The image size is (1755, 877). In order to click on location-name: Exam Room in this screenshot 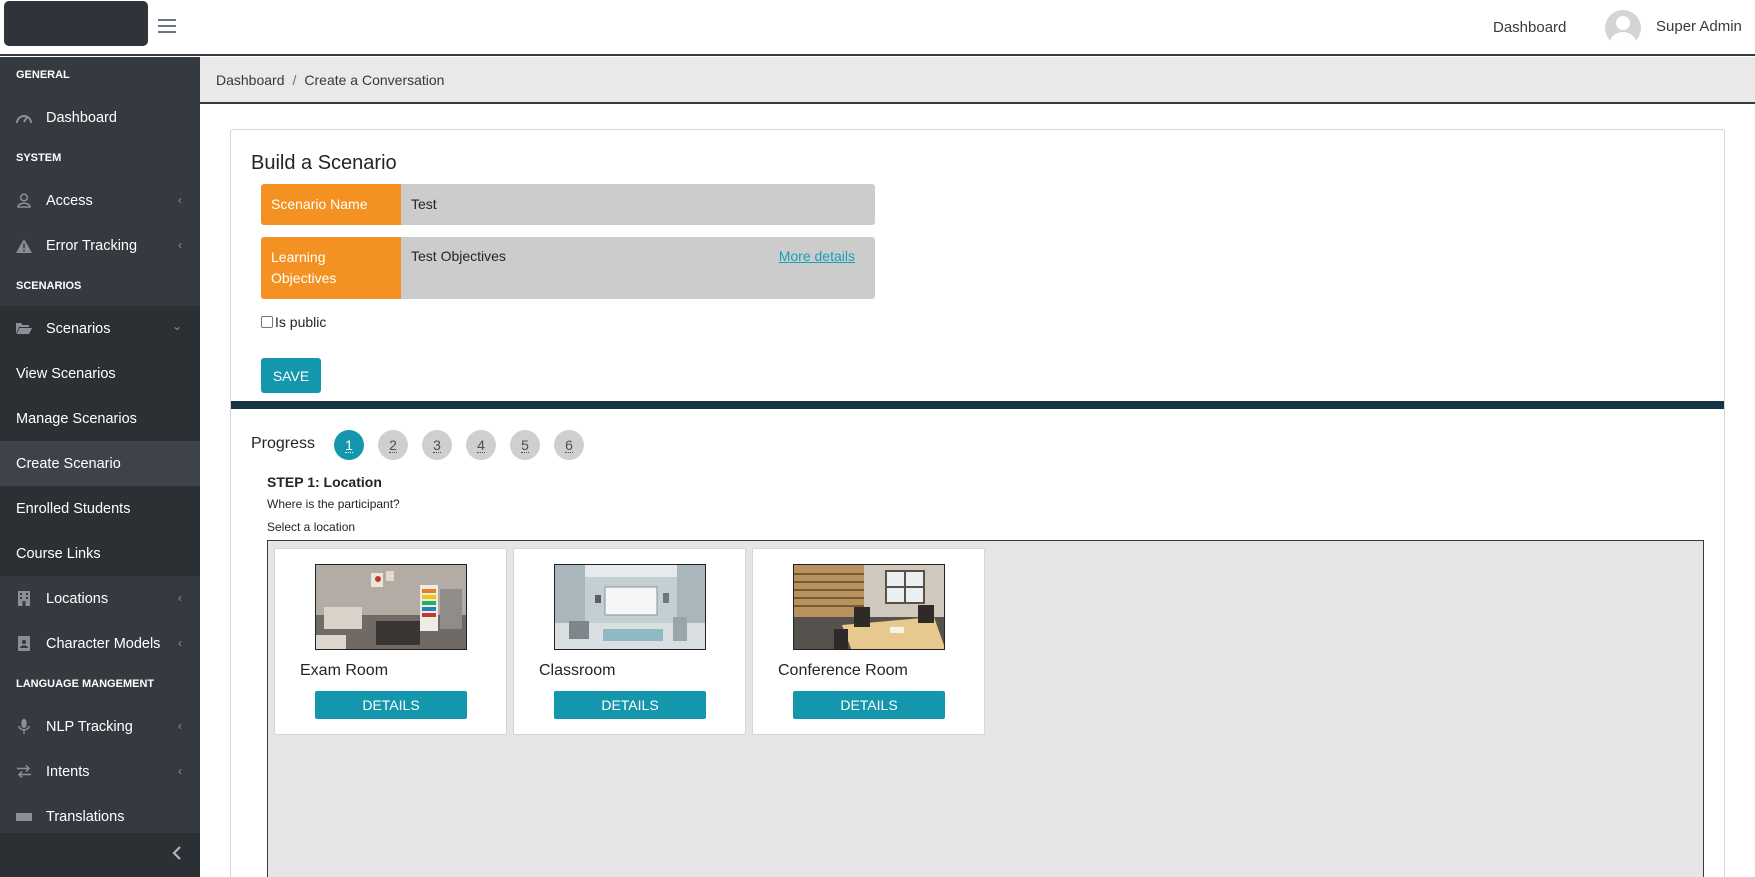, I will do `click(344, 670)`.